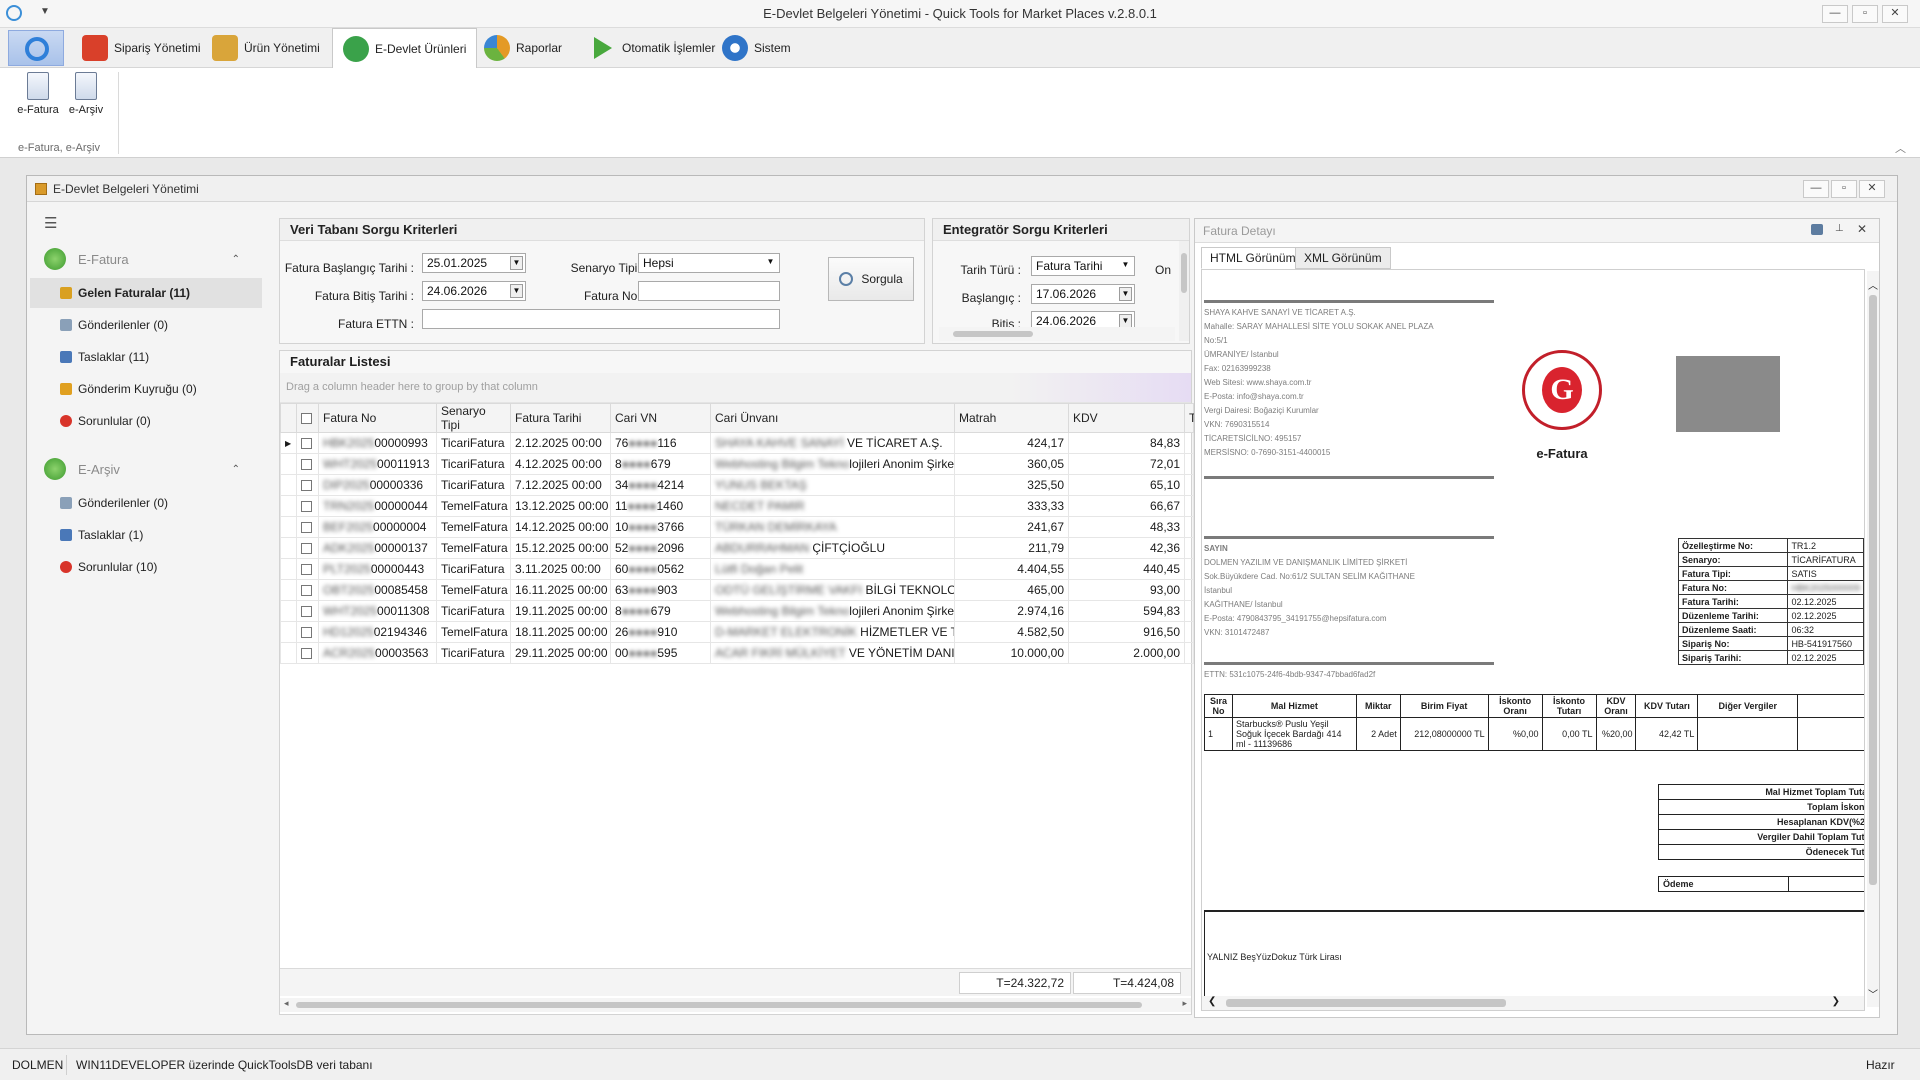 The image size is (1920, 1080). I want to click on sidebar-item-arsiv-sorunlular: Sorunlular (10), so click(146, 567).